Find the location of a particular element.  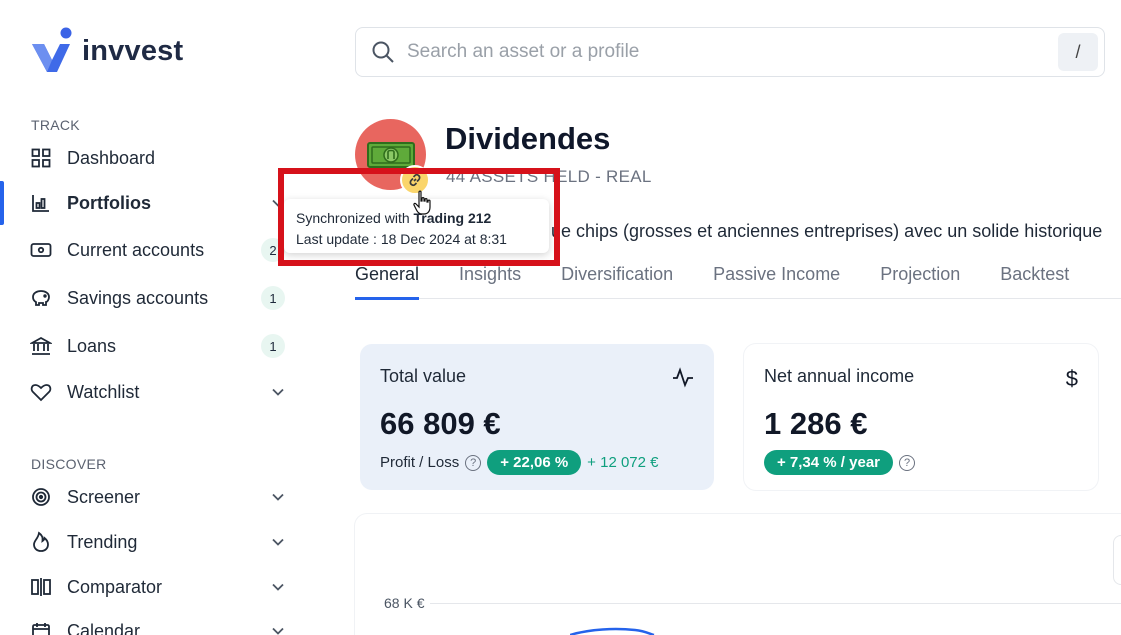

sidebar-item-label: Savings accounts is located at coordinates (138, 297).